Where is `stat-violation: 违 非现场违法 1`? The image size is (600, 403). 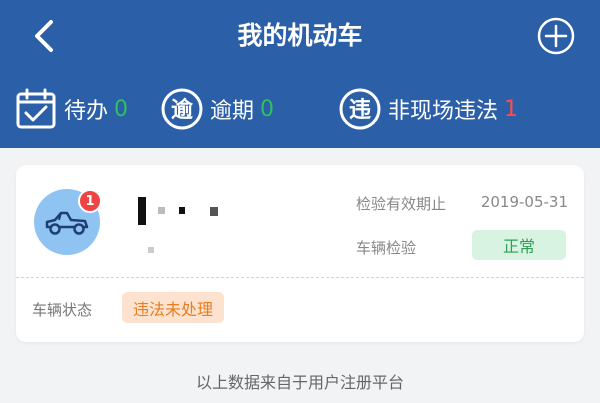
stat-violation: 违 非现场违法 1 is located at coordinates (428, 109).